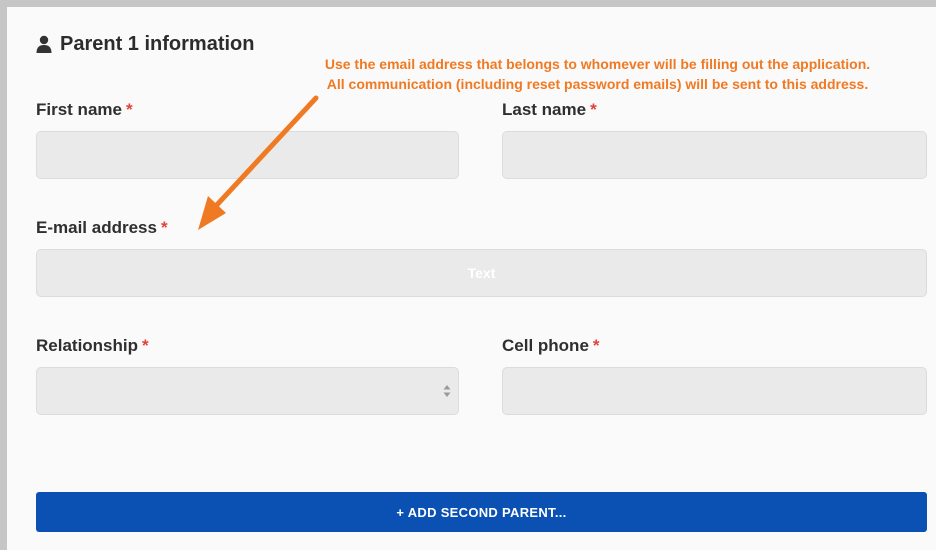 This screenshot has height=550, width=936. Describe the element at coordinates (157, 43) in the screenshot. I see `section-title-text: Parent 1 information` at that location.